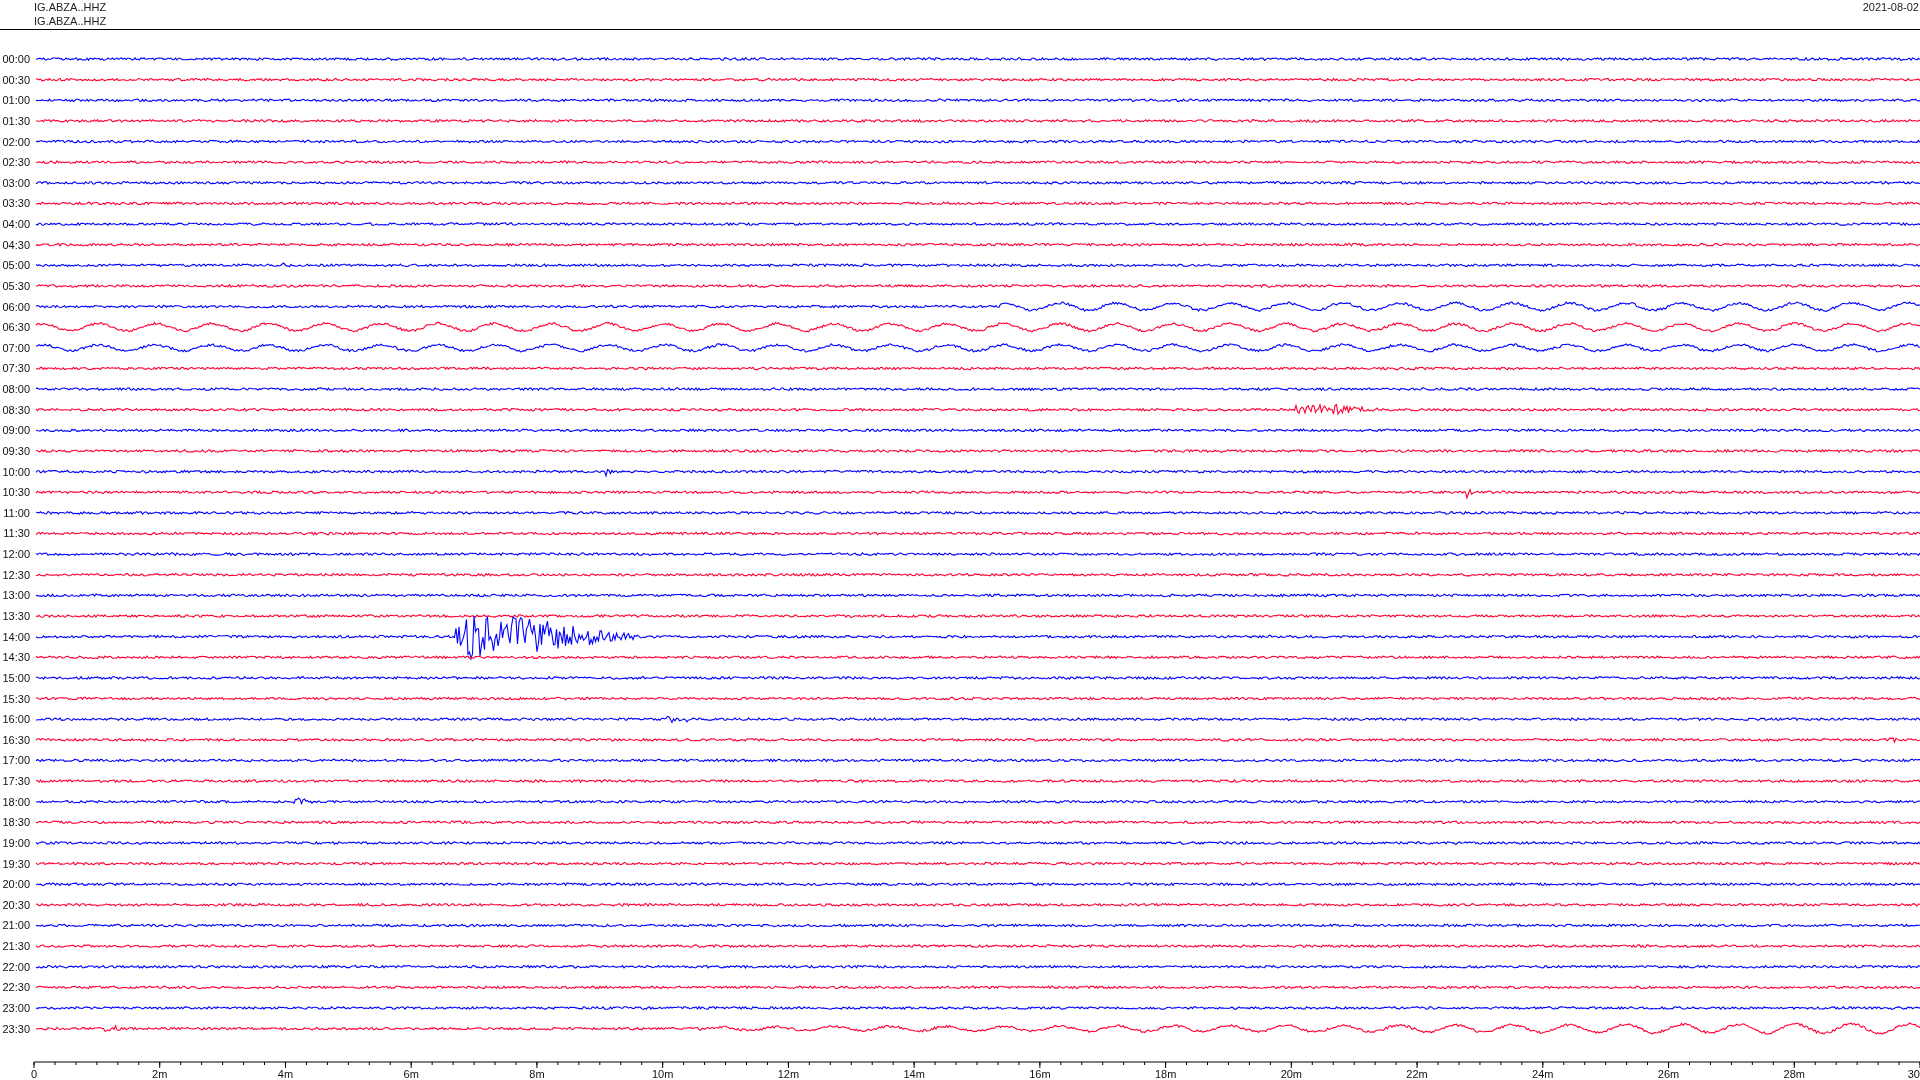 This screenshot has height=1080, width=1920. I want to click on time-label: 15:30, so click(16, 698).